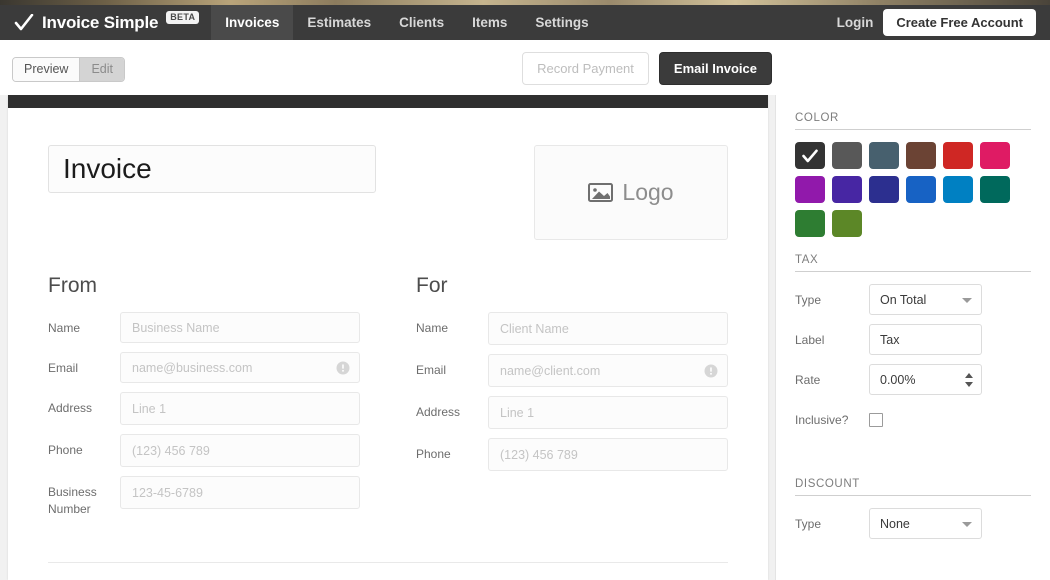 This screenshot has height=580, width=1050. What do you see at coordinates (240, 450) in the screenshot?
I see `from-phone-input: (123) 456 789` at bounding box center [240, 450].